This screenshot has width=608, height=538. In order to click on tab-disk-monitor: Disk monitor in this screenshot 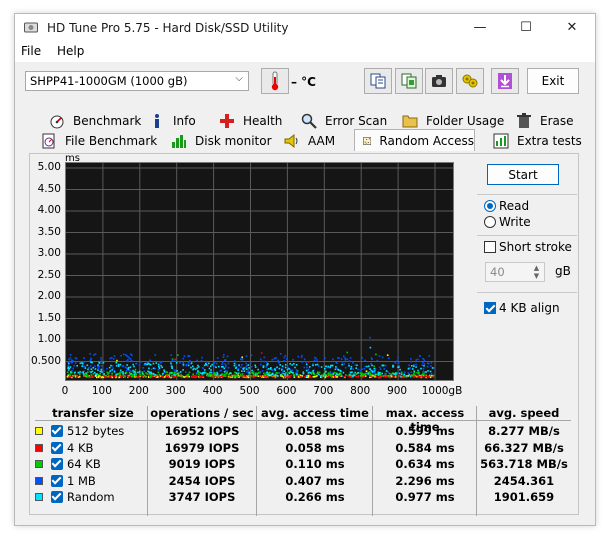, I will do `click(221, 141)`.